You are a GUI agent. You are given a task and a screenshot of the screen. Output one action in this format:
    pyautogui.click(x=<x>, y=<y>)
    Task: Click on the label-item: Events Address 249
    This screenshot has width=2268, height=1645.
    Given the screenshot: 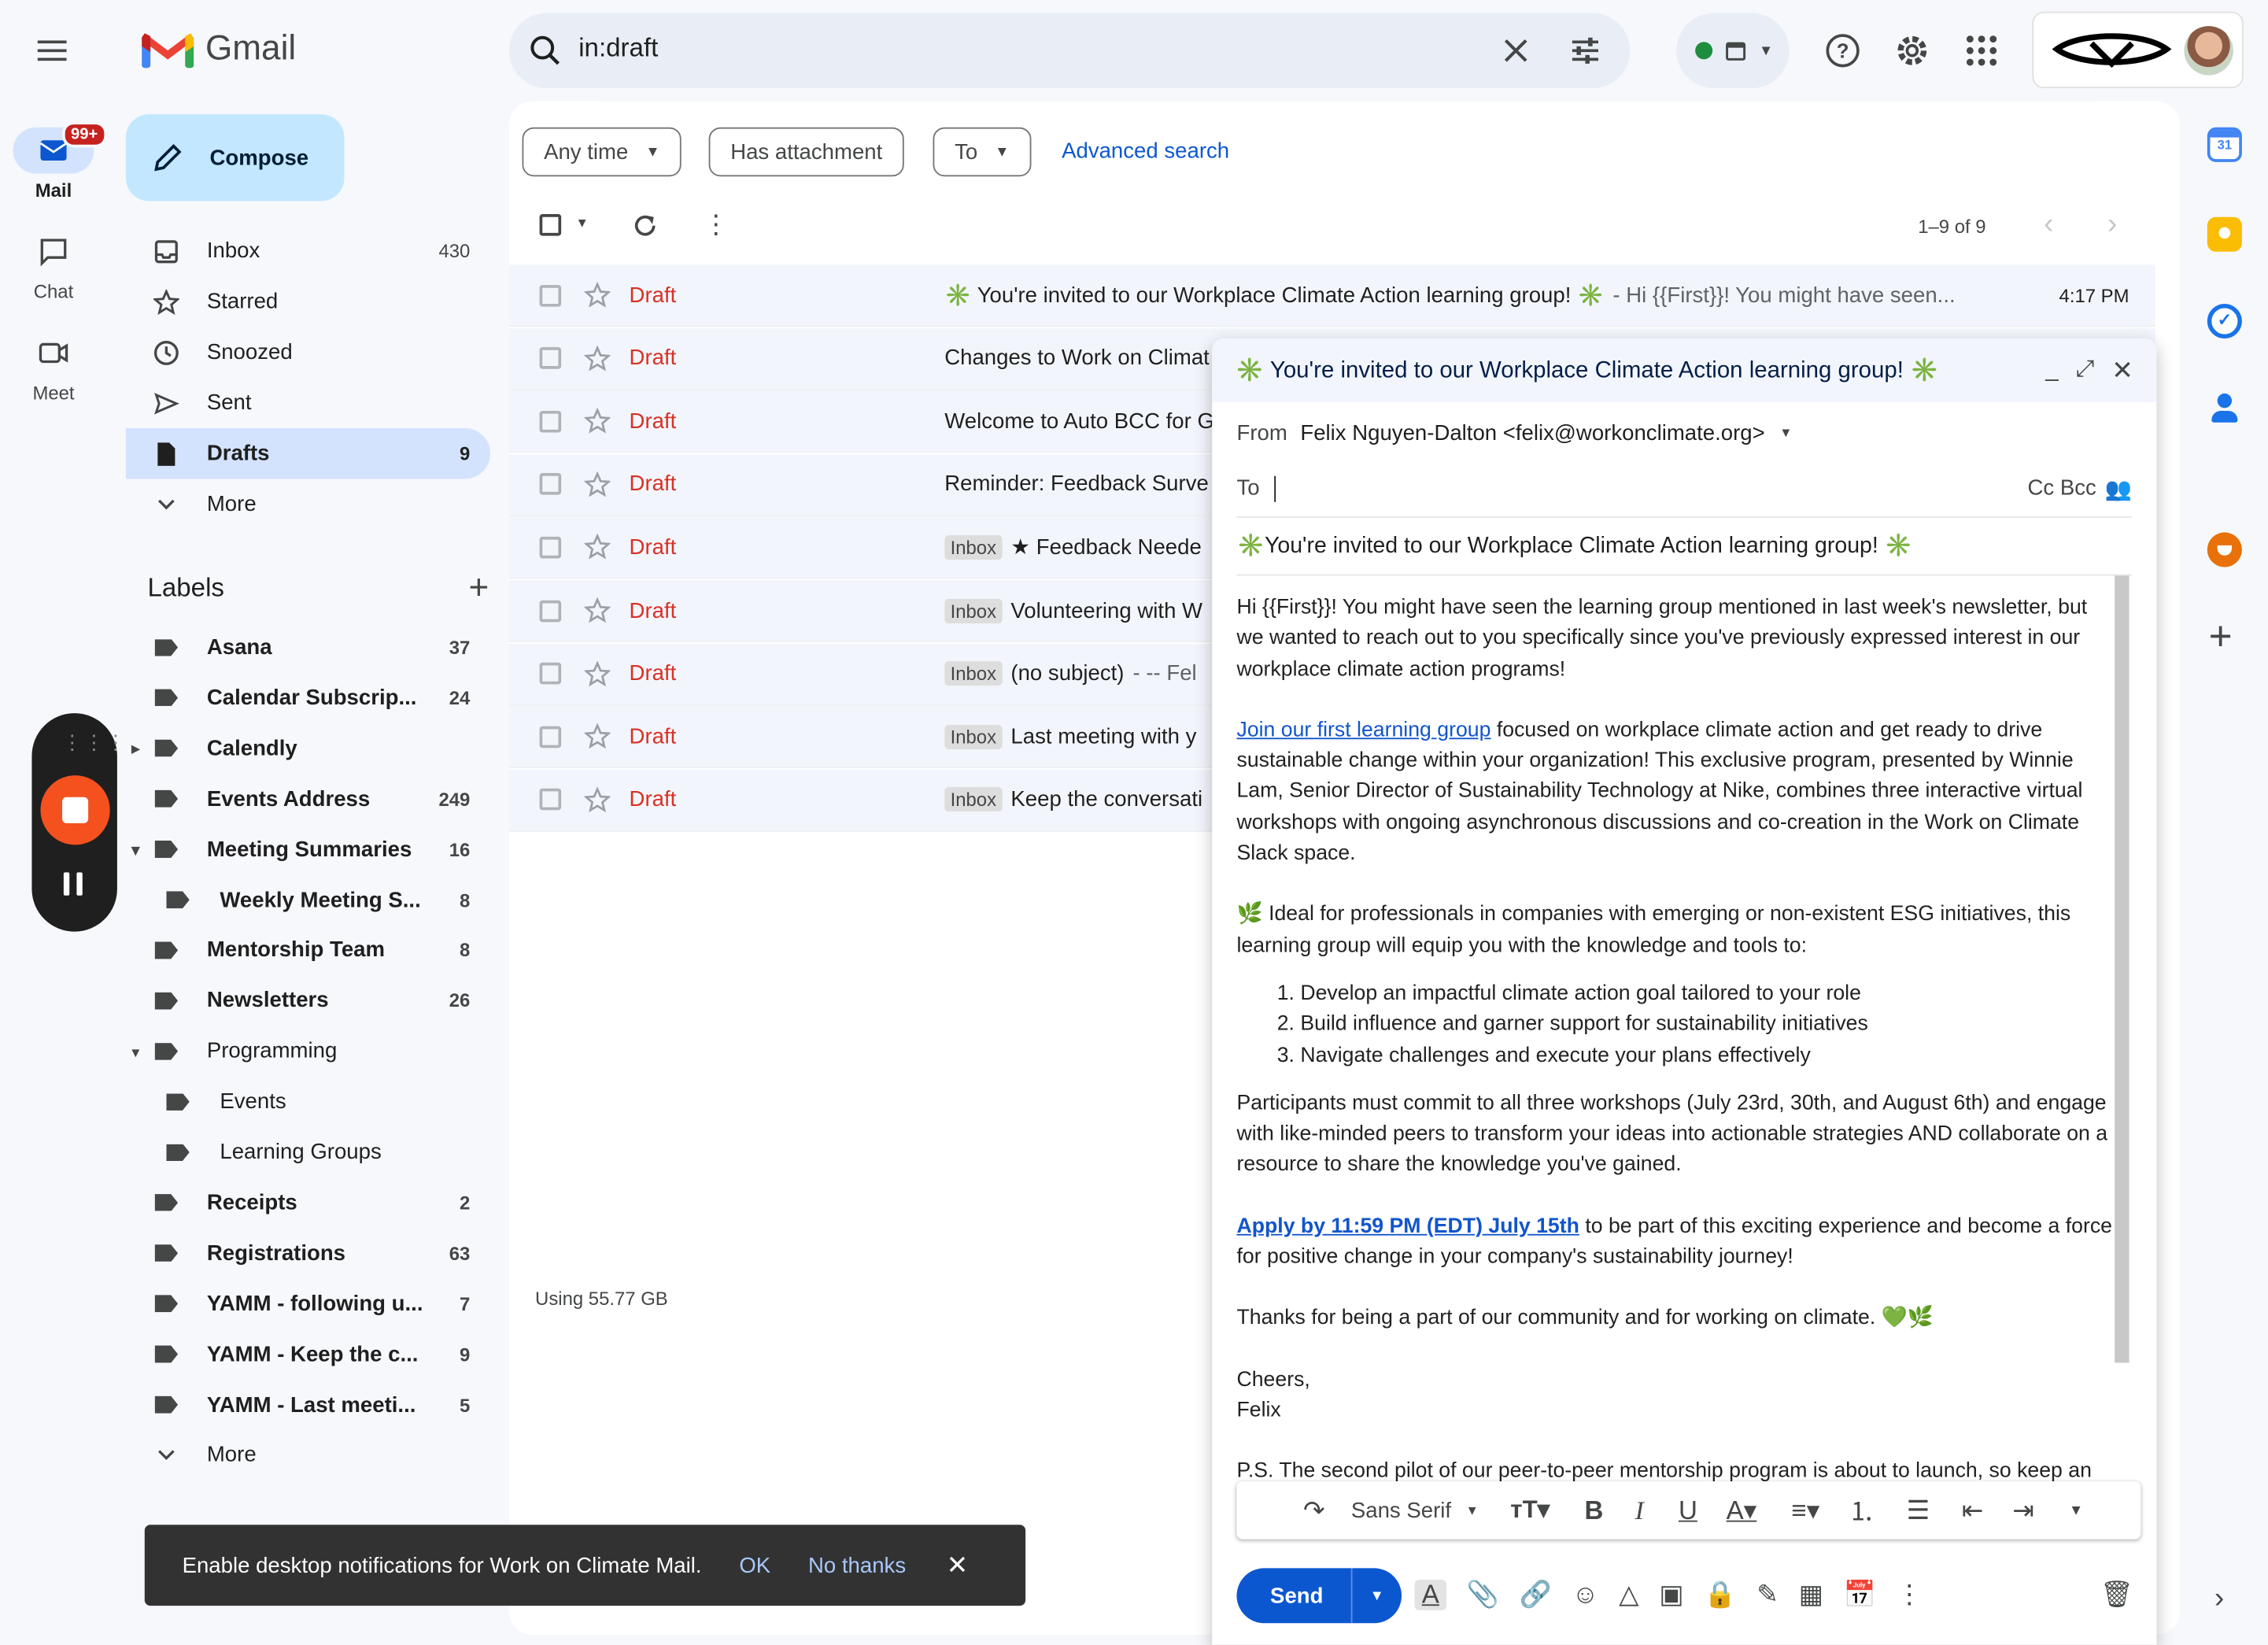 What is the action you would take?
    pyautogui.click(x=308, y=799)
    